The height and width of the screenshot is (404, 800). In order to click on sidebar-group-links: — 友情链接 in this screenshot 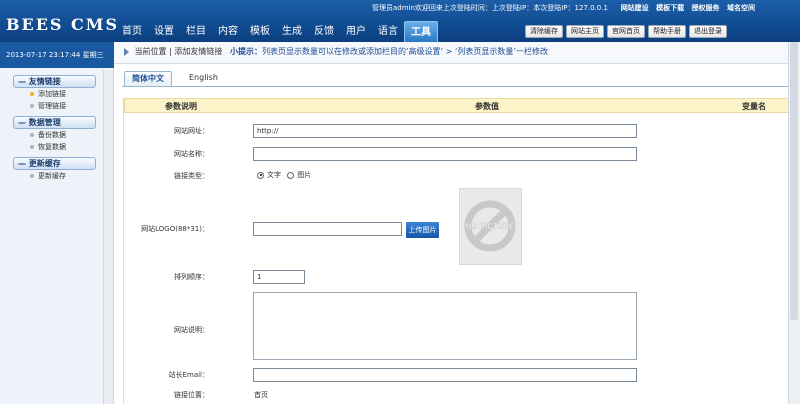, I will do `click(54, 81)`.